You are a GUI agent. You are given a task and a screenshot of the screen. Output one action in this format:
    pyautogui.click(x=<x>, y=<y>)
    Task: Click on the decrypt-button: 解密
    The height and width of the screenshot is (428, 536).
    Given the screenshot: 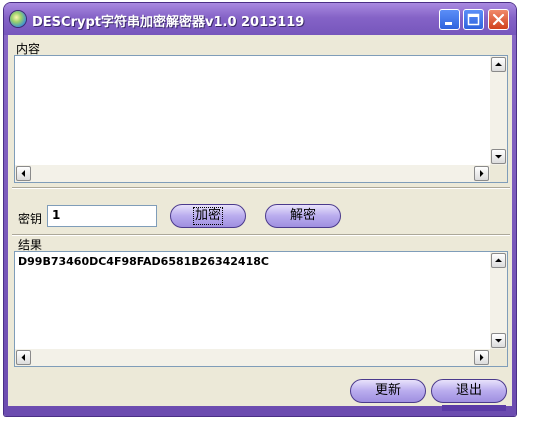 What is the action you would take?
    pyautogui.click(x=303, y=216)
    